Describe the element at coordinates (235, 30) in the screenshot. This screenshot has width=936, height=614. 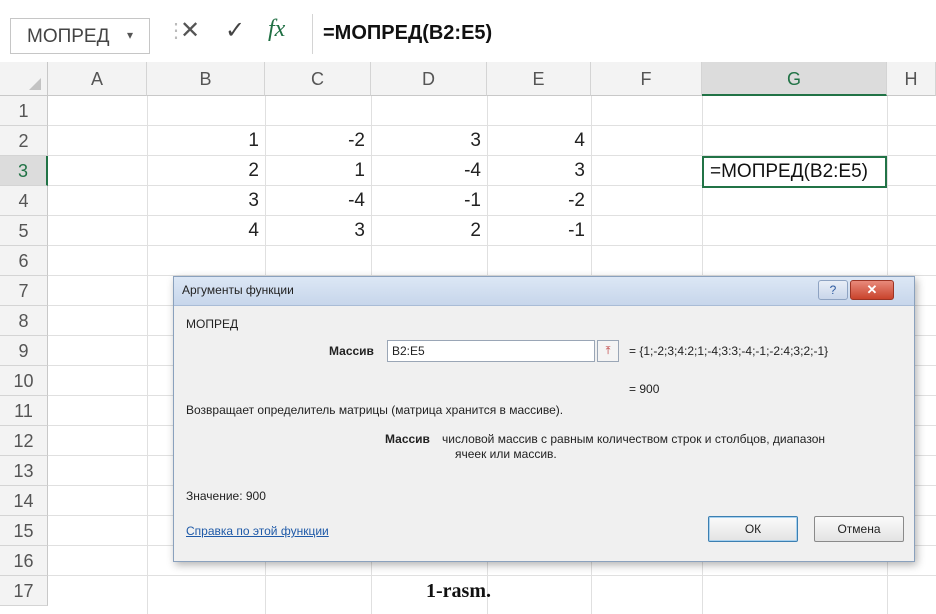
I see `enter-icon: ✓` at that location.